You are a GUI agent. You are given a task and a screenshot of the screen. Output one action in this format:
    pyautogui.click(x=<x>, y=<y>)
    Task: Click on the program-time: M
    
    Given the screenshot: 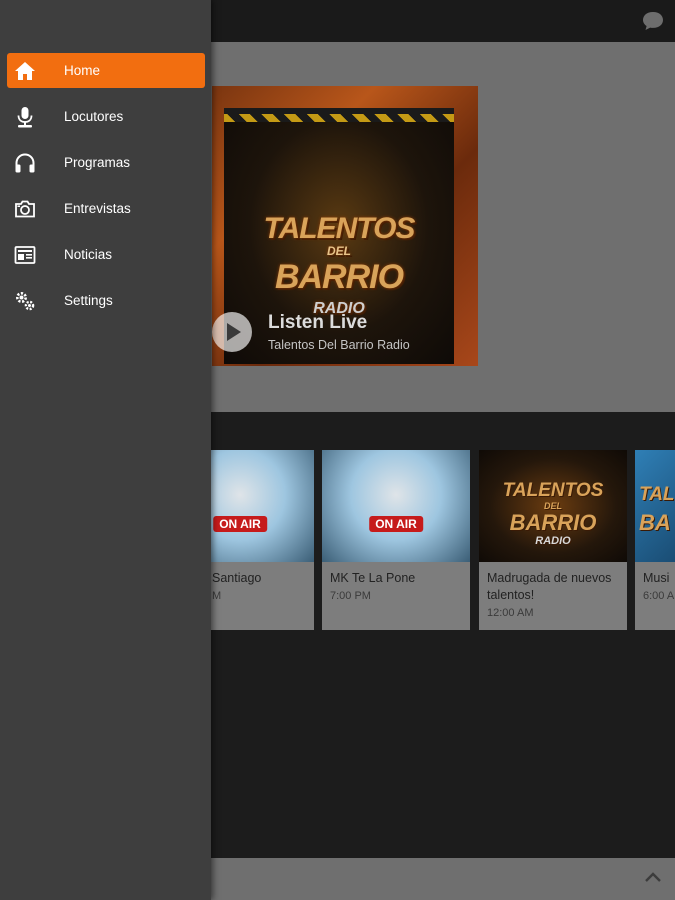 What is the action you would take?
    pyautogui.click(x=217, y=596)
    